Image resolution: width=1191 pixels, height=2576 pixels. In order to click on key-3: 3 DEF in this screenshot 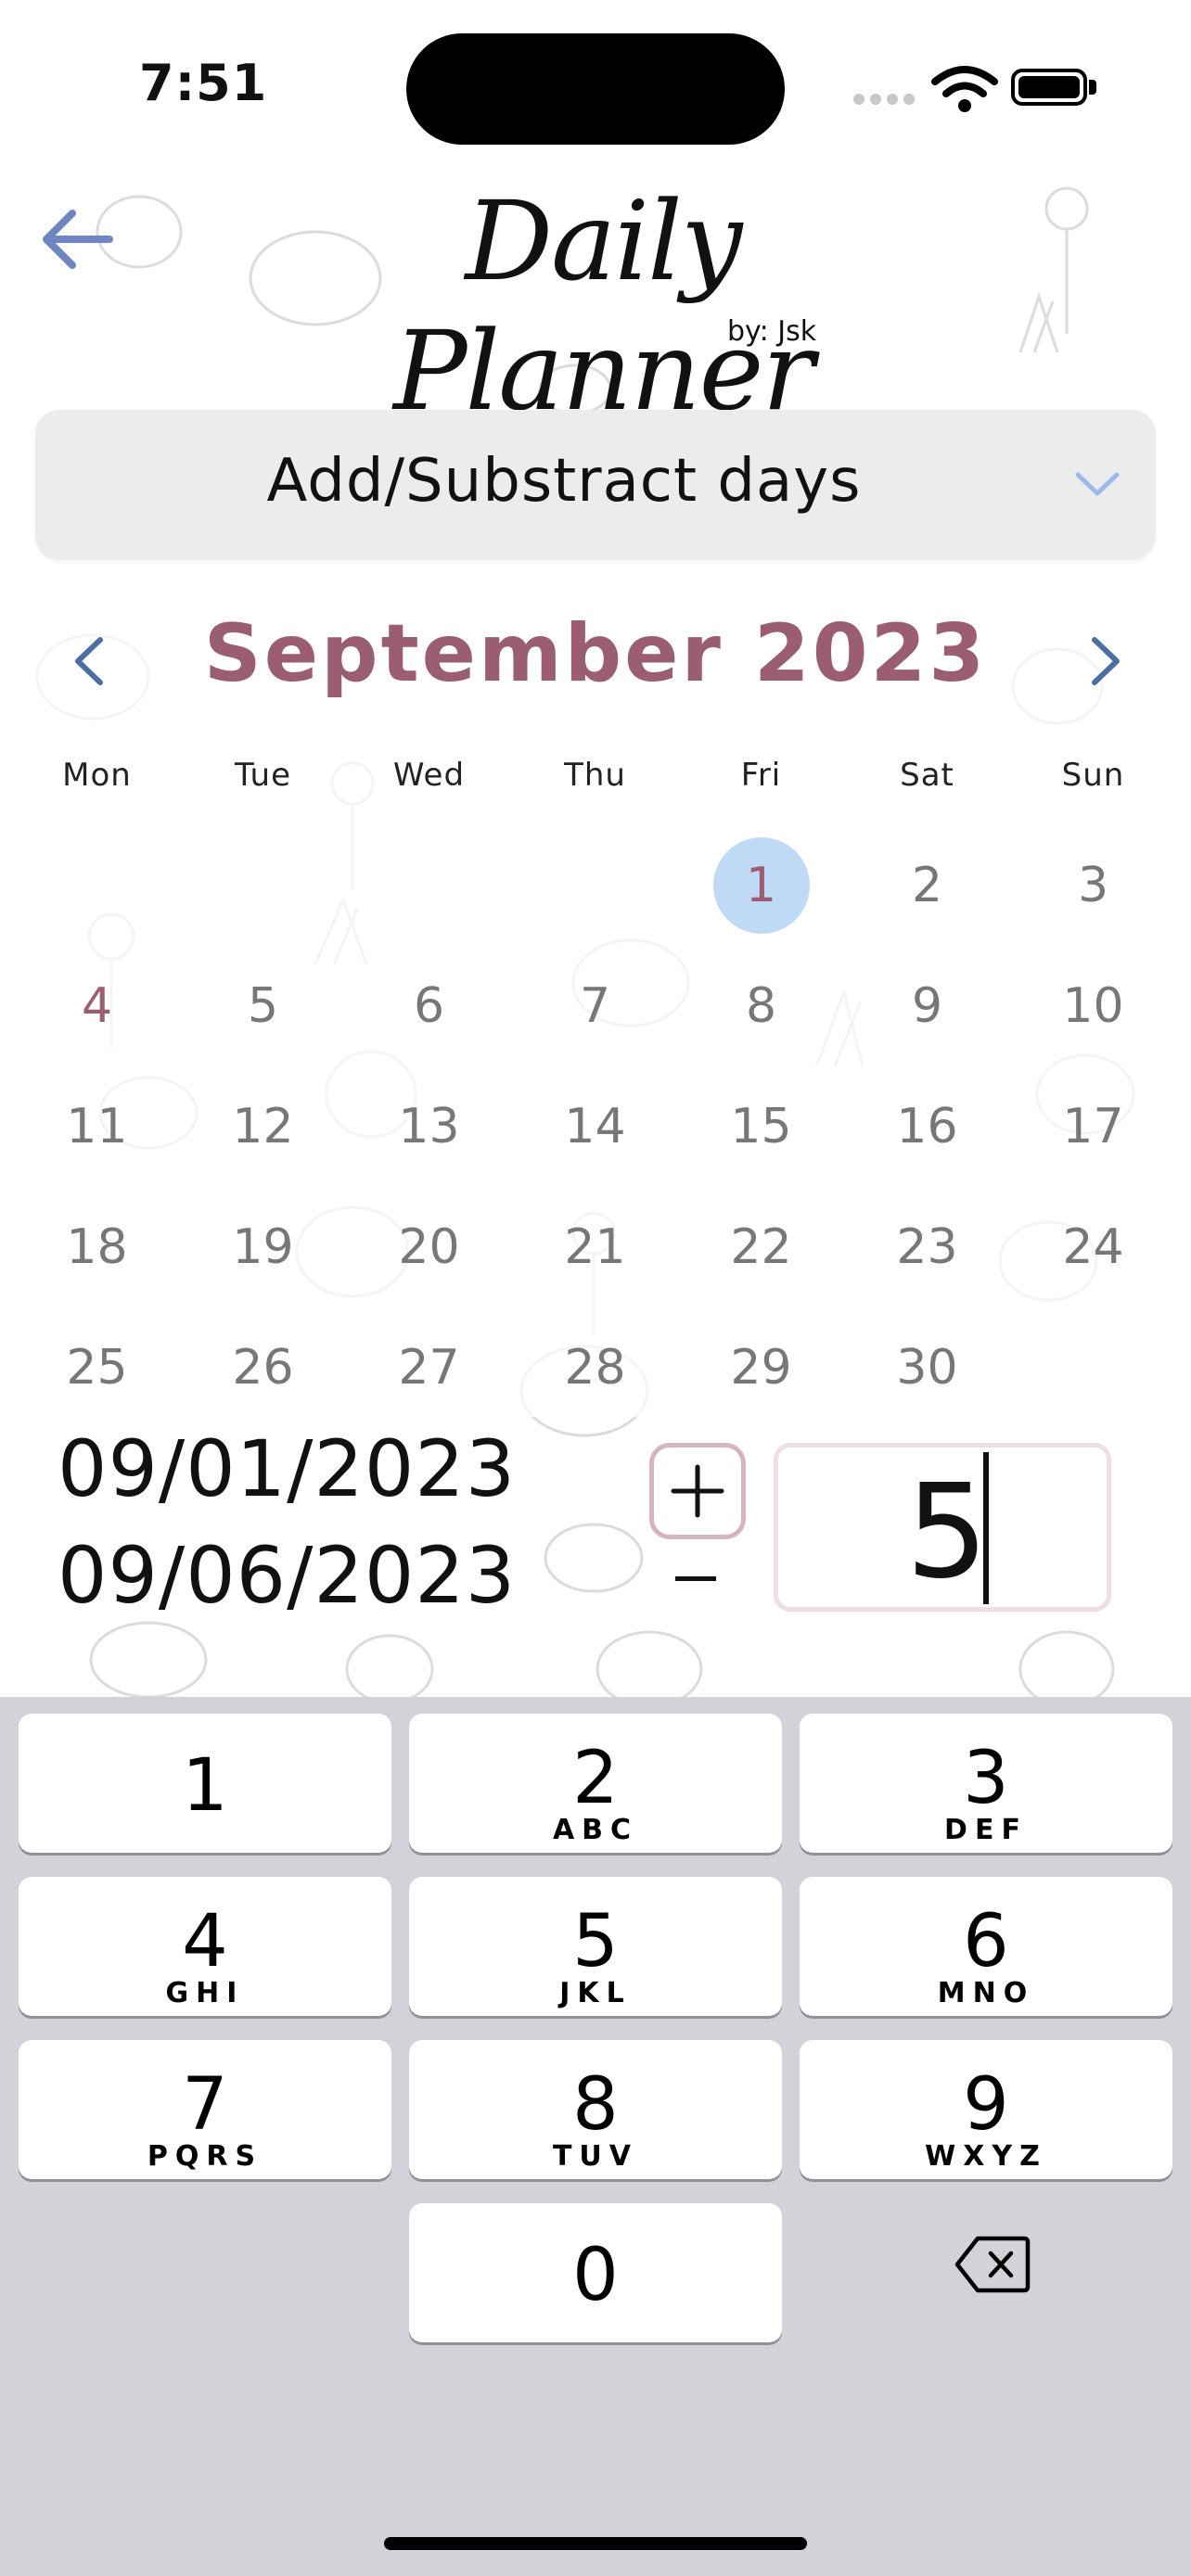, I will do `click(986, 1783)`.